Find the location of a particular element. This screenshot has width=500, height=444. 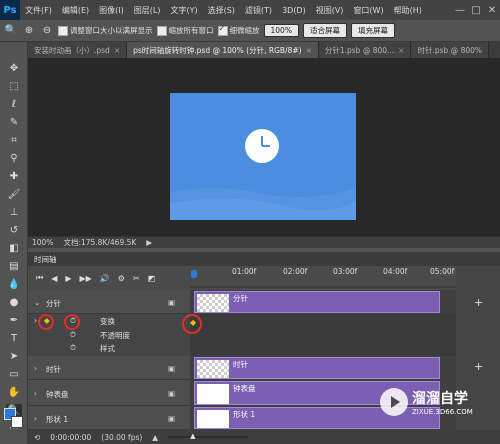

menu-window: 窗口(W) is located at coordinates (368, 10).